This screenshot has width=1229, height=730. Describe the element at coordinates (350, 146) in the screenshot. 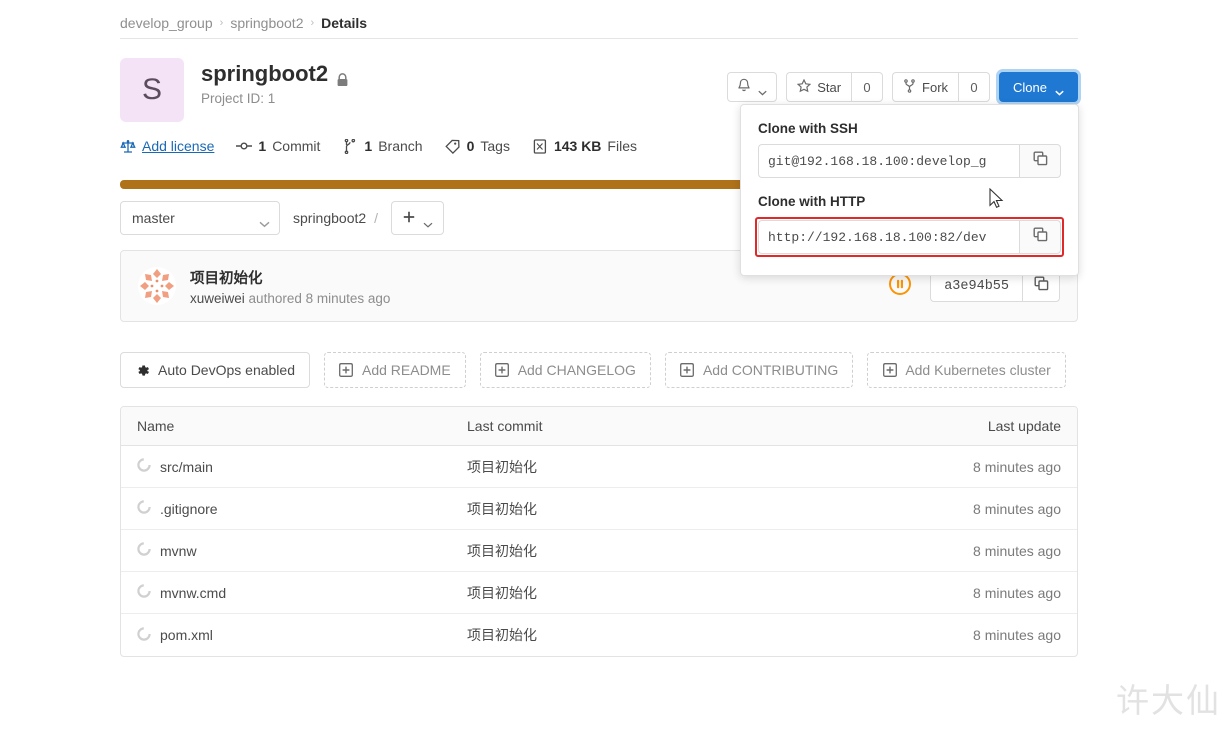

I see `branch-icon` at that location.